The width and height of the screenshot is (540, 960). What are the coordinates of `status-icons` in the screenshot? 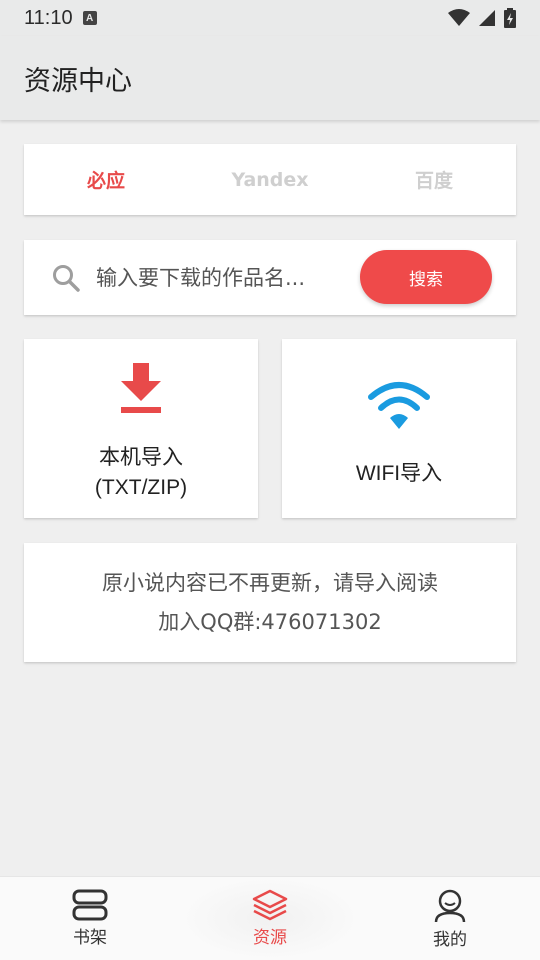 It's located at (482, 18).